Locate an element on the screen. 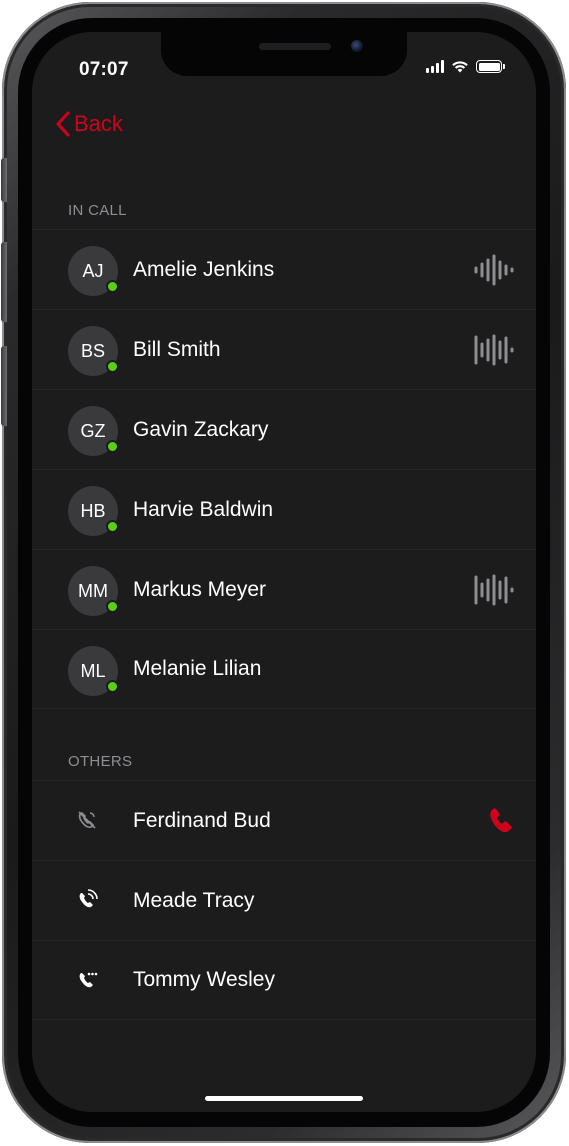 The width and height of the screenshot is (569, 1146). participant-row: BS Bill Smith is located at coordinates (284, 349).